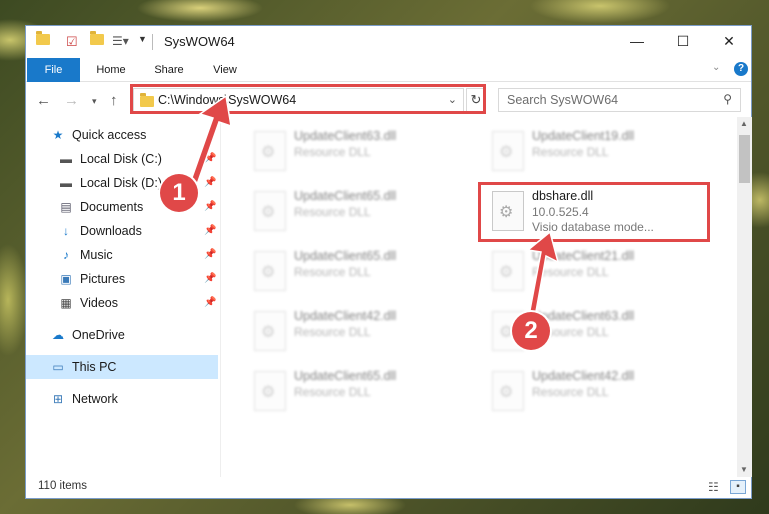  I want to click on step-2-badge: 2, so click(531, 331).